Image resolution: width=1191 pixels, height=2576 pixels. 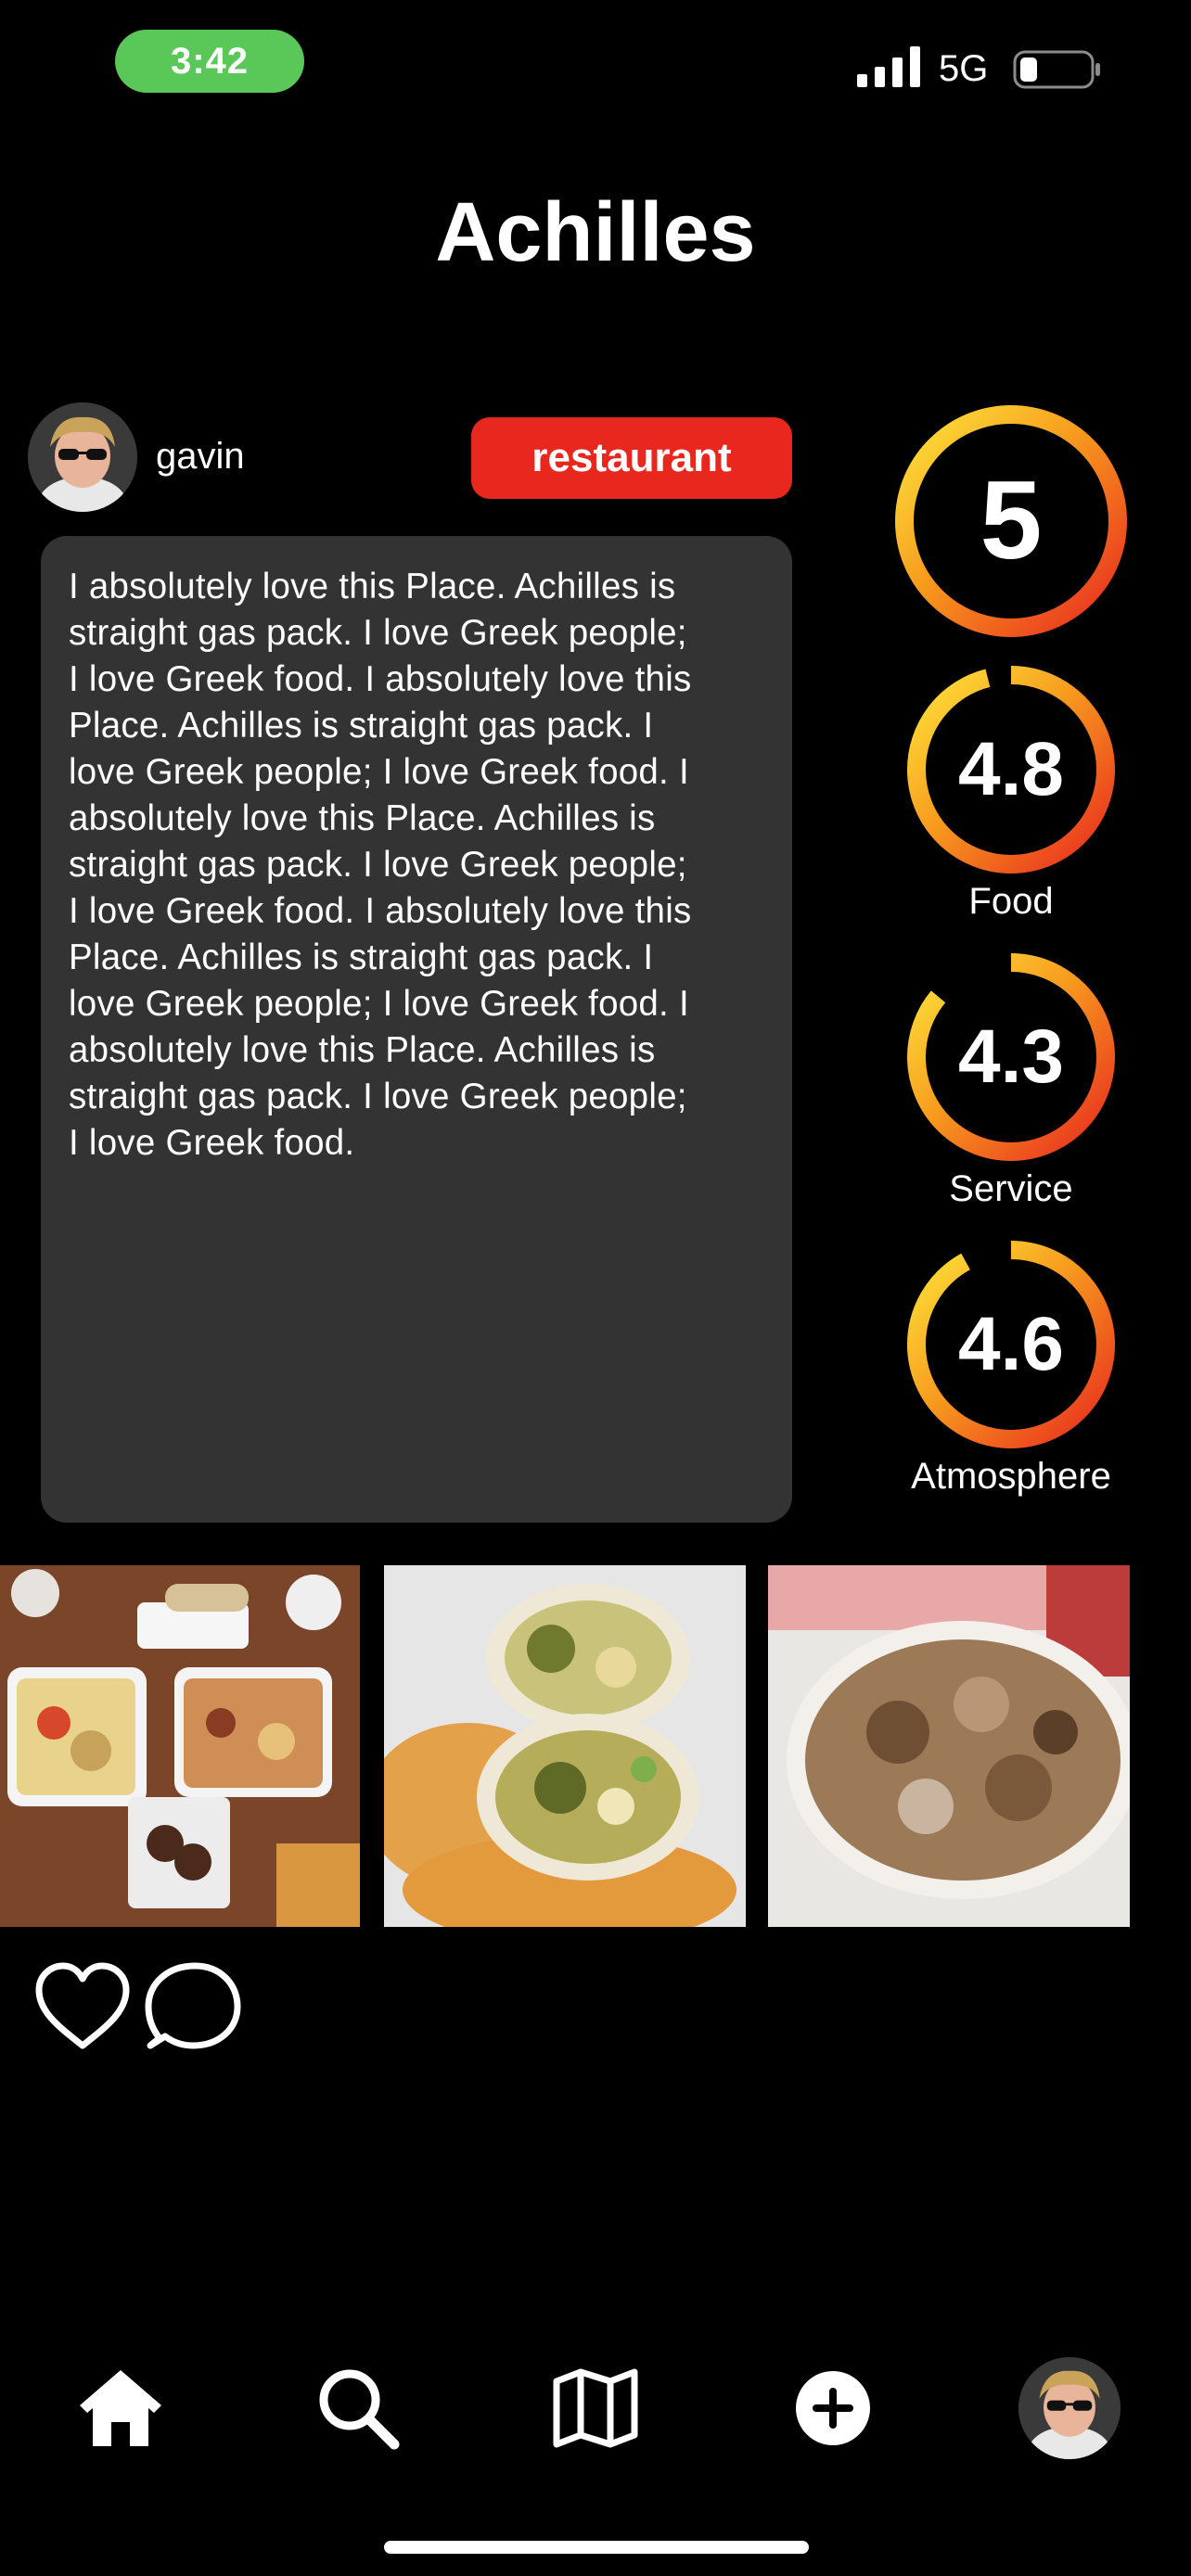 I want to click on signal-icon, so click(x=888, y=66).